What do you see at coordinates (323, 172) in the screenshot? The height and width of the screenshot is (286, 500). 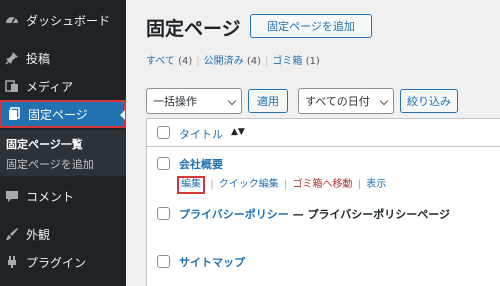 I see `table-row: 会社概要 編集 | クイック編集 | ゴミ箱へ移動 | 表示` at bounding box center [323, 172].